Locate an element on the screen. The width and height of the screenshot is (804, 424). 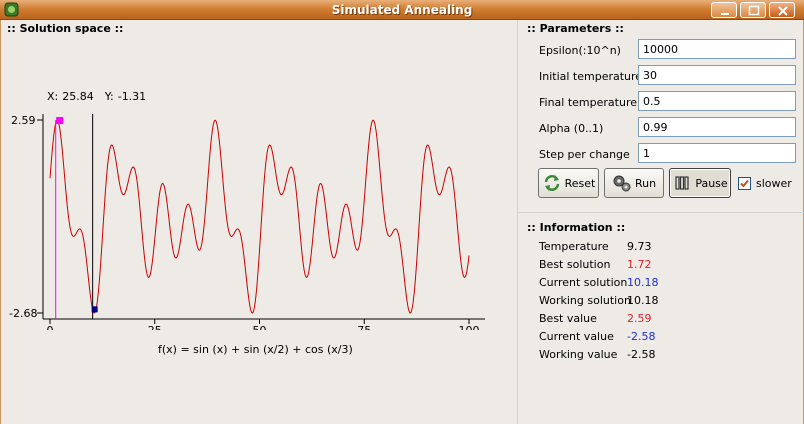
parameters-title: :: Parameters :: is located at coordinates (575, 28).